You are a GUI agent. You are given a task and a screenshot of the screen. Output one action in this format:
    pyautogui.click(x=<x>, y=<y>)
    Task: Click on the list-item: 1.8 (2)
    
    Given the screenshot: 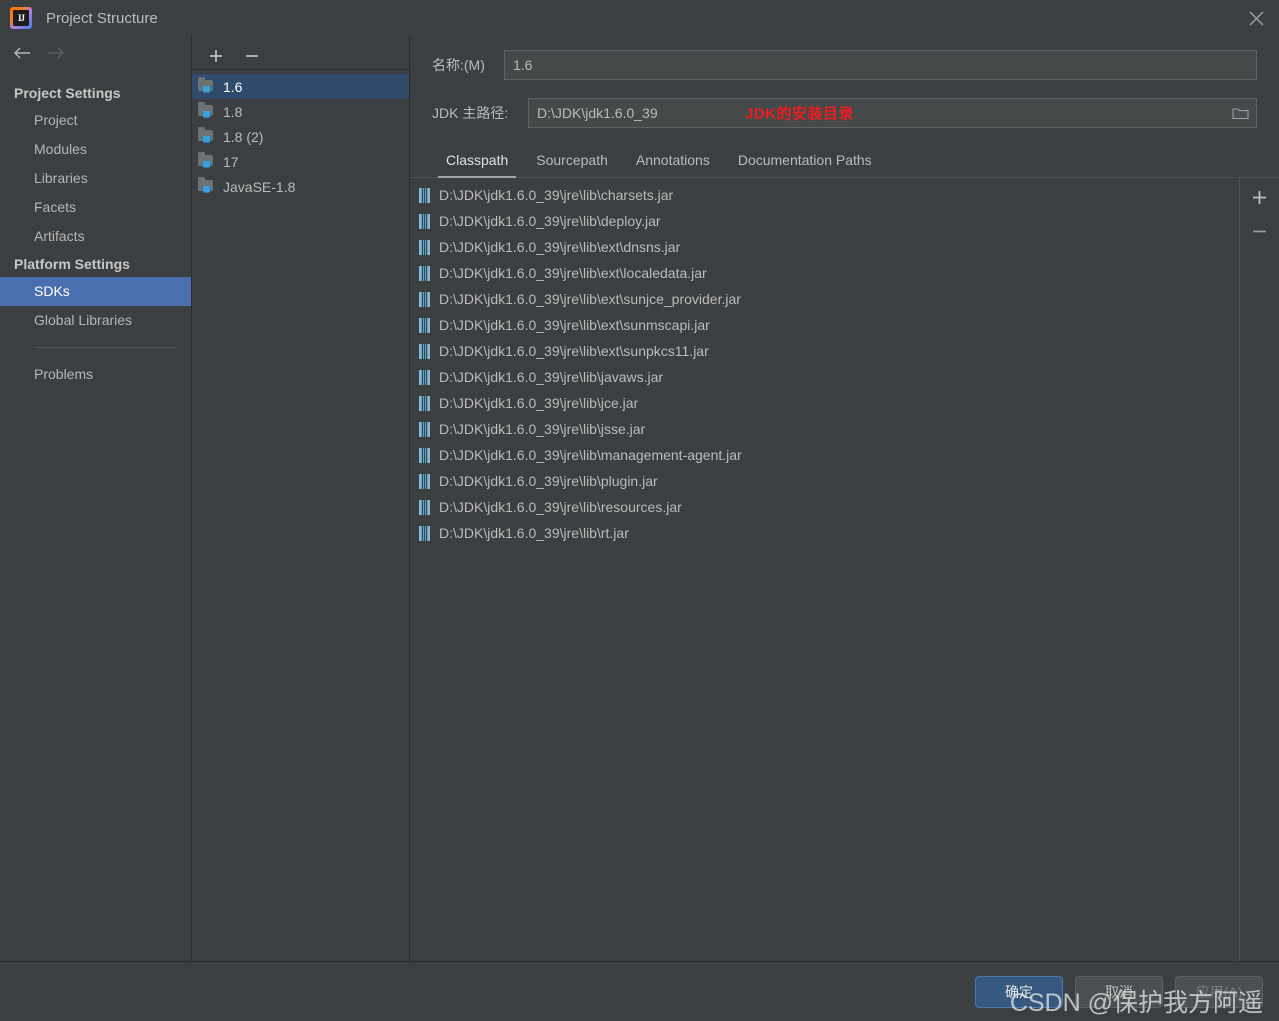 What is the action you would take?
    pyautogui.click(x=300, y=136)
    